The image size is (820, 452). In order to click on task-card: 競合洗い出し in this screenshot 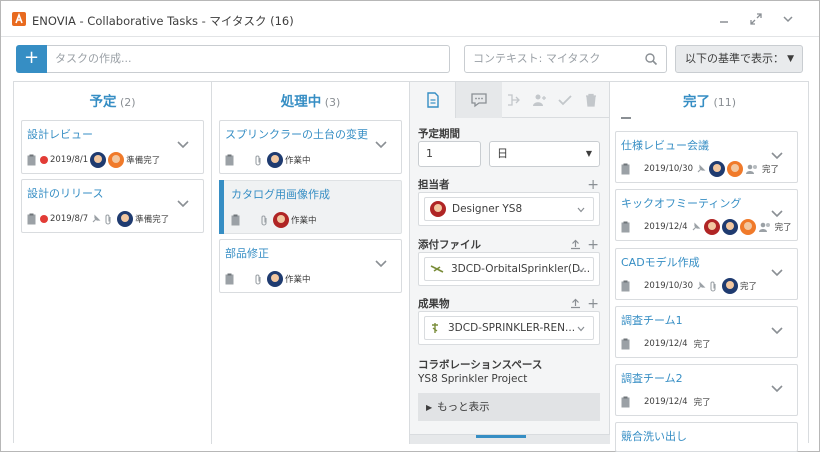, I will do `click(706, 437)`.